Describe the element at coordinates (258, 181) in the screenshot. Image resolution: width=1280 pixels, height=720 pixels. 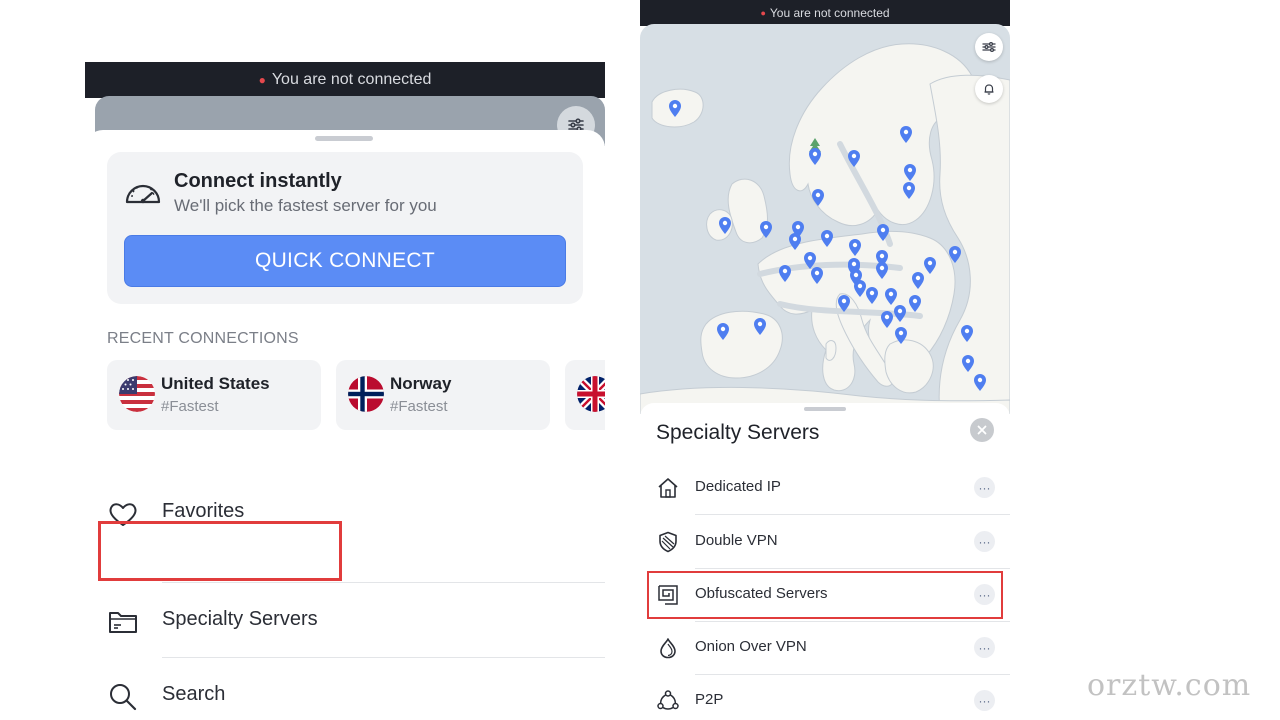
I see `connect-instantly-title: Connect instantly` at that location.